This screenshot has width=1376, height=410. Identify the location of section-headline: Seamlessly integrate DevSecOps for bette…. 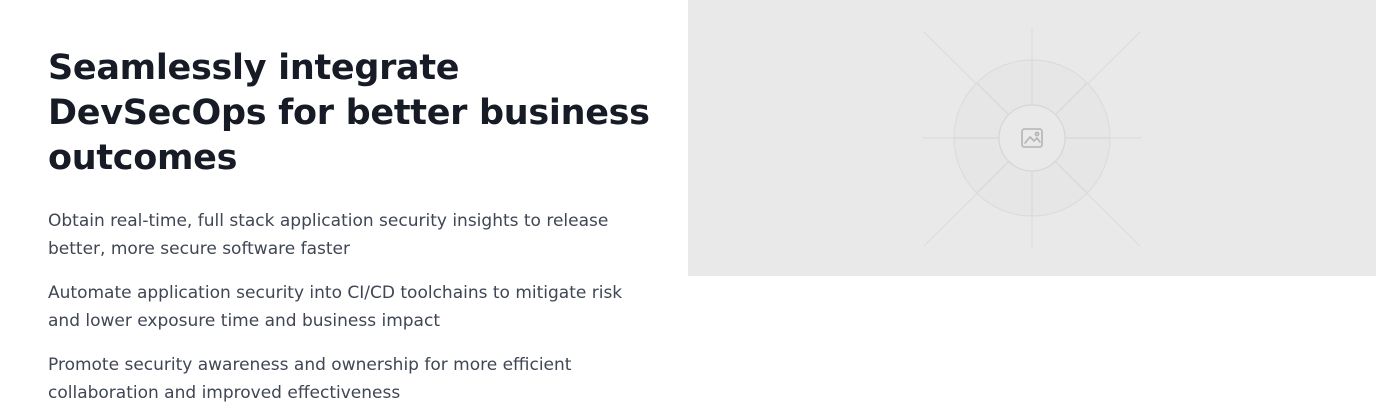
(349, 113).